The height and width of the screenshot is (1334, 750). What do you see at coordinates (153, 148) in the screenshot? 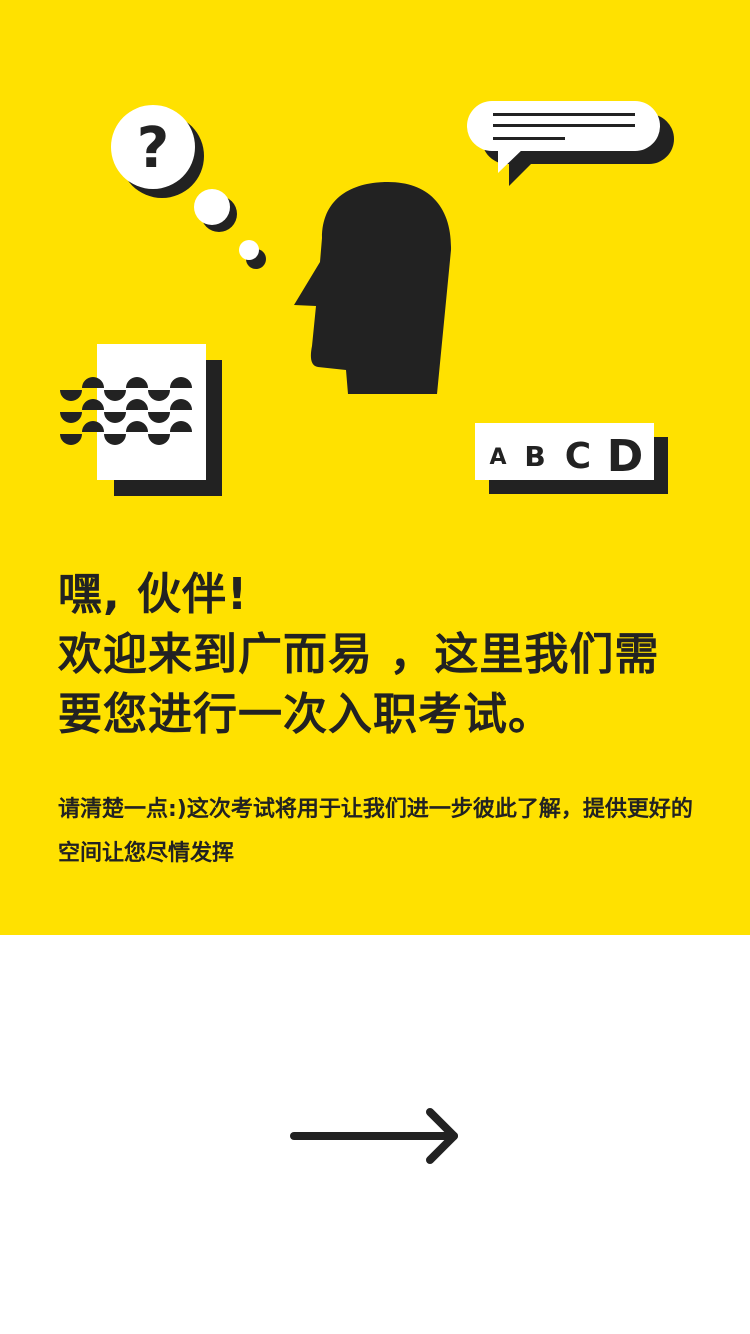
I see `question-mark-icon: ?` at bounding box center [153, 148].